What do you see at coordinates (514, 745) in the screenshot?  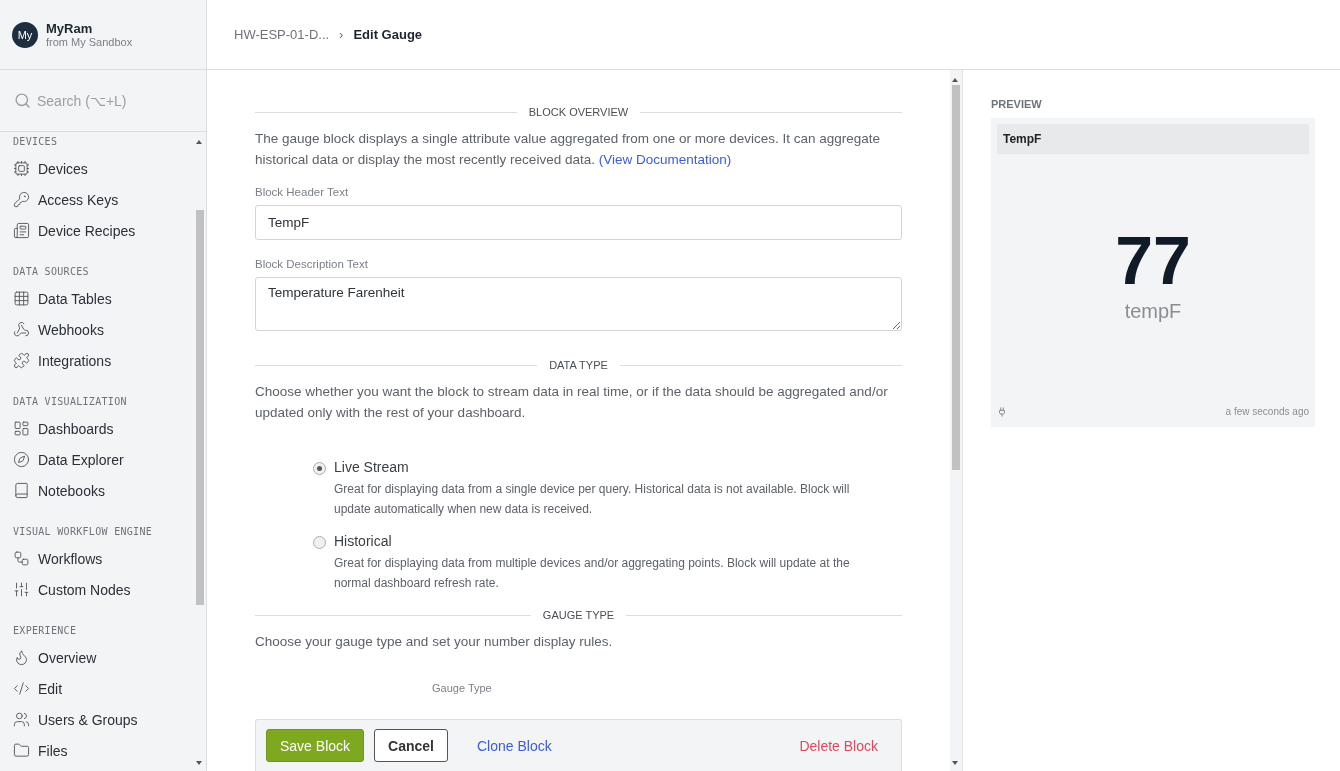 I see `clone-button: Clone Block` at bounding box center [514, 745].